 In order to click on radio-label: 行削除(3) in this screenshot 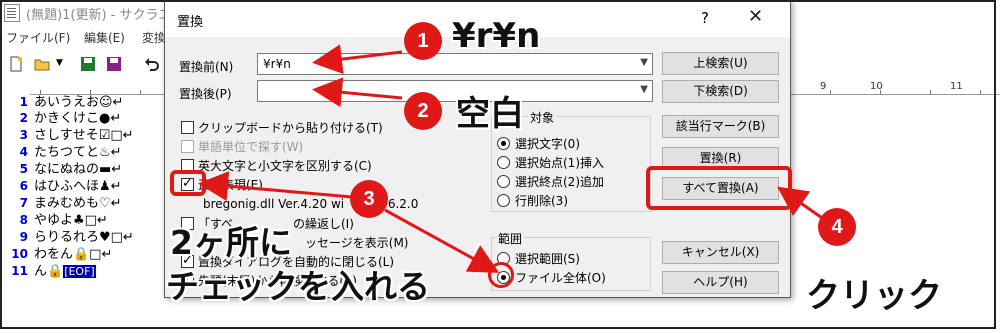, I will do `click(541, 201)`.